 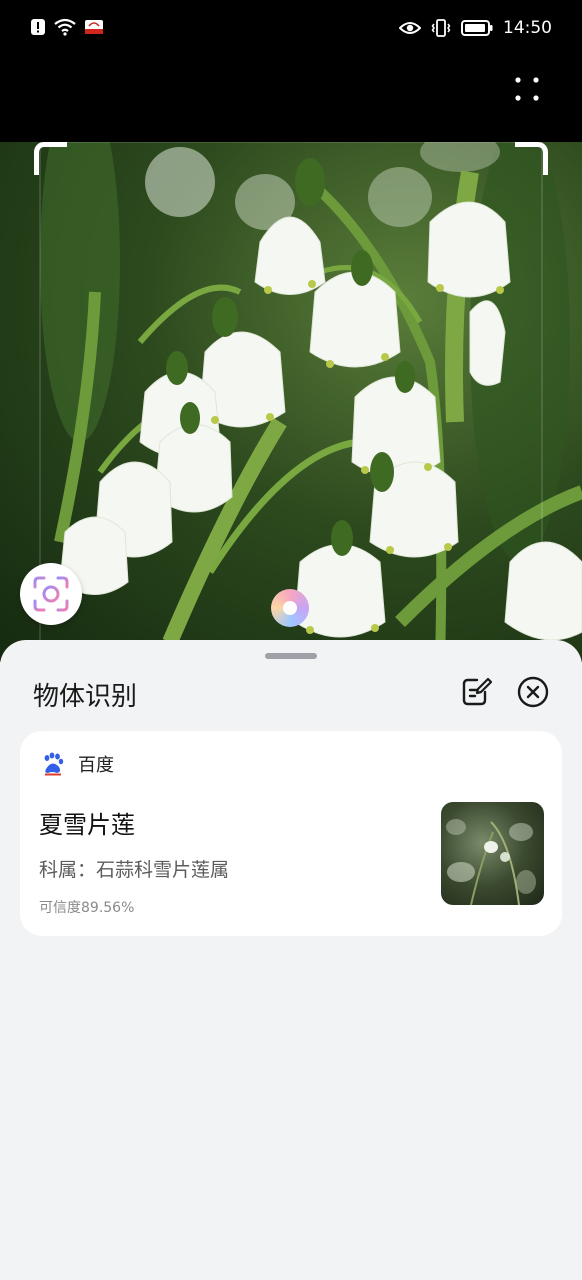 I want to click on sheet-grabber, so click(x=291, y=656).